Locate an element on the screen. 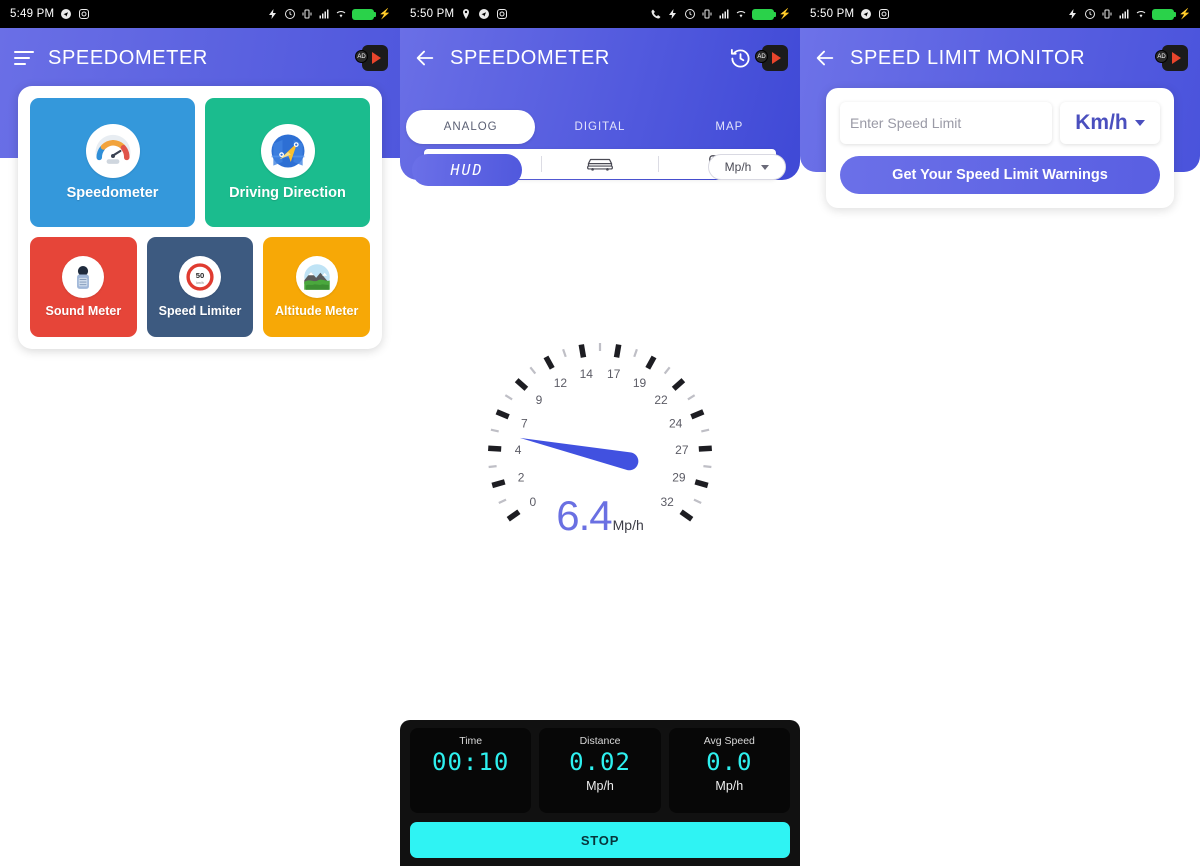  stat-time: Time 00:10 is located at coordinates (471, 770).